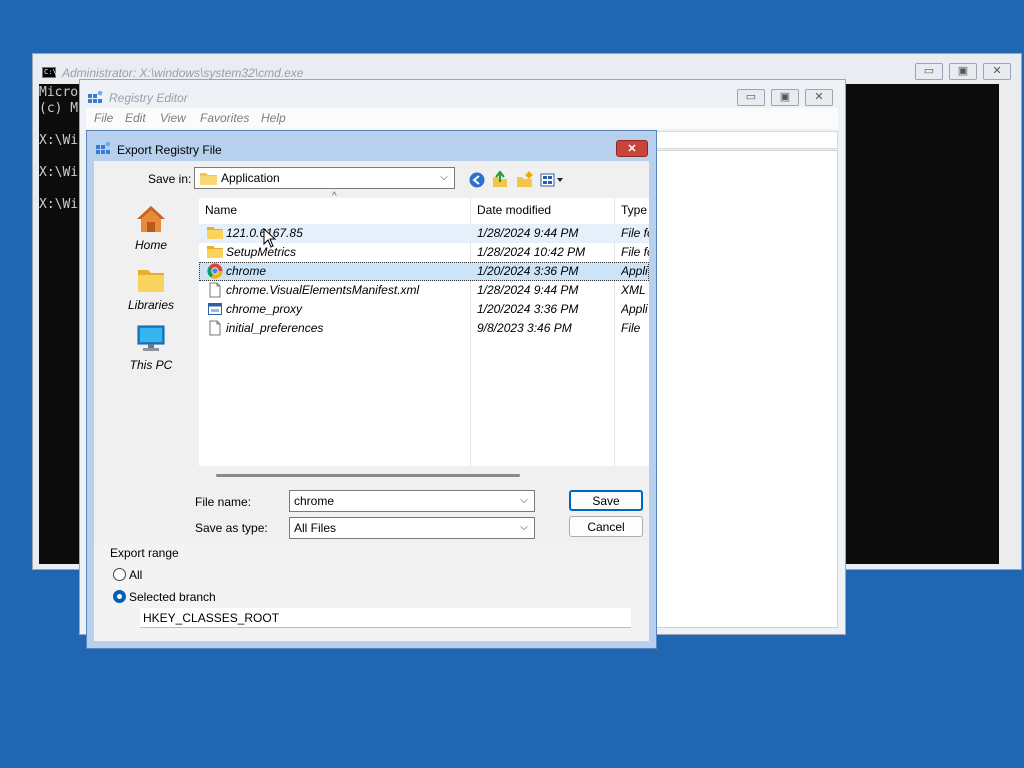 The image size is (1024, 768). Describe the element at coordinates (144, 553) in the screenshot. I see `export-range-label: Export range` at that location.